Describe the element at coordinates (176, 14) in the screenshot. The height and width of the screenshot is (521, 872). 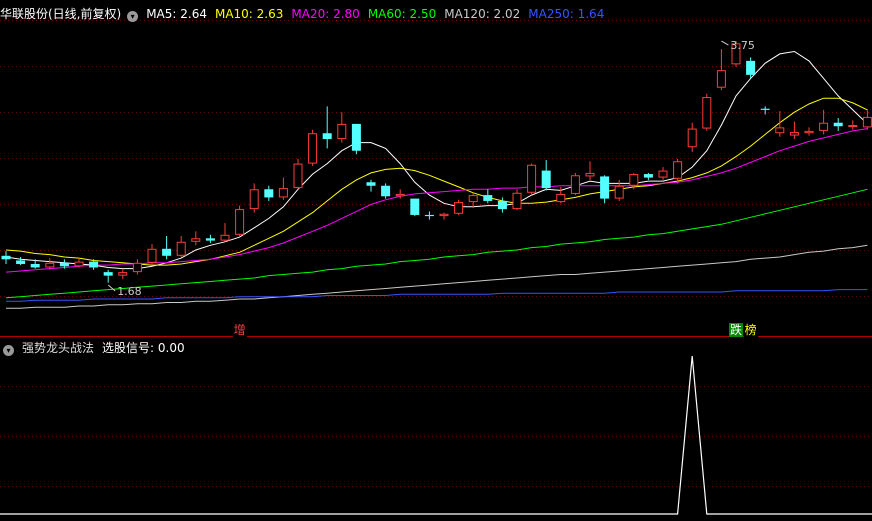
I see `ma5-label: MA5: 2.64` at that location.